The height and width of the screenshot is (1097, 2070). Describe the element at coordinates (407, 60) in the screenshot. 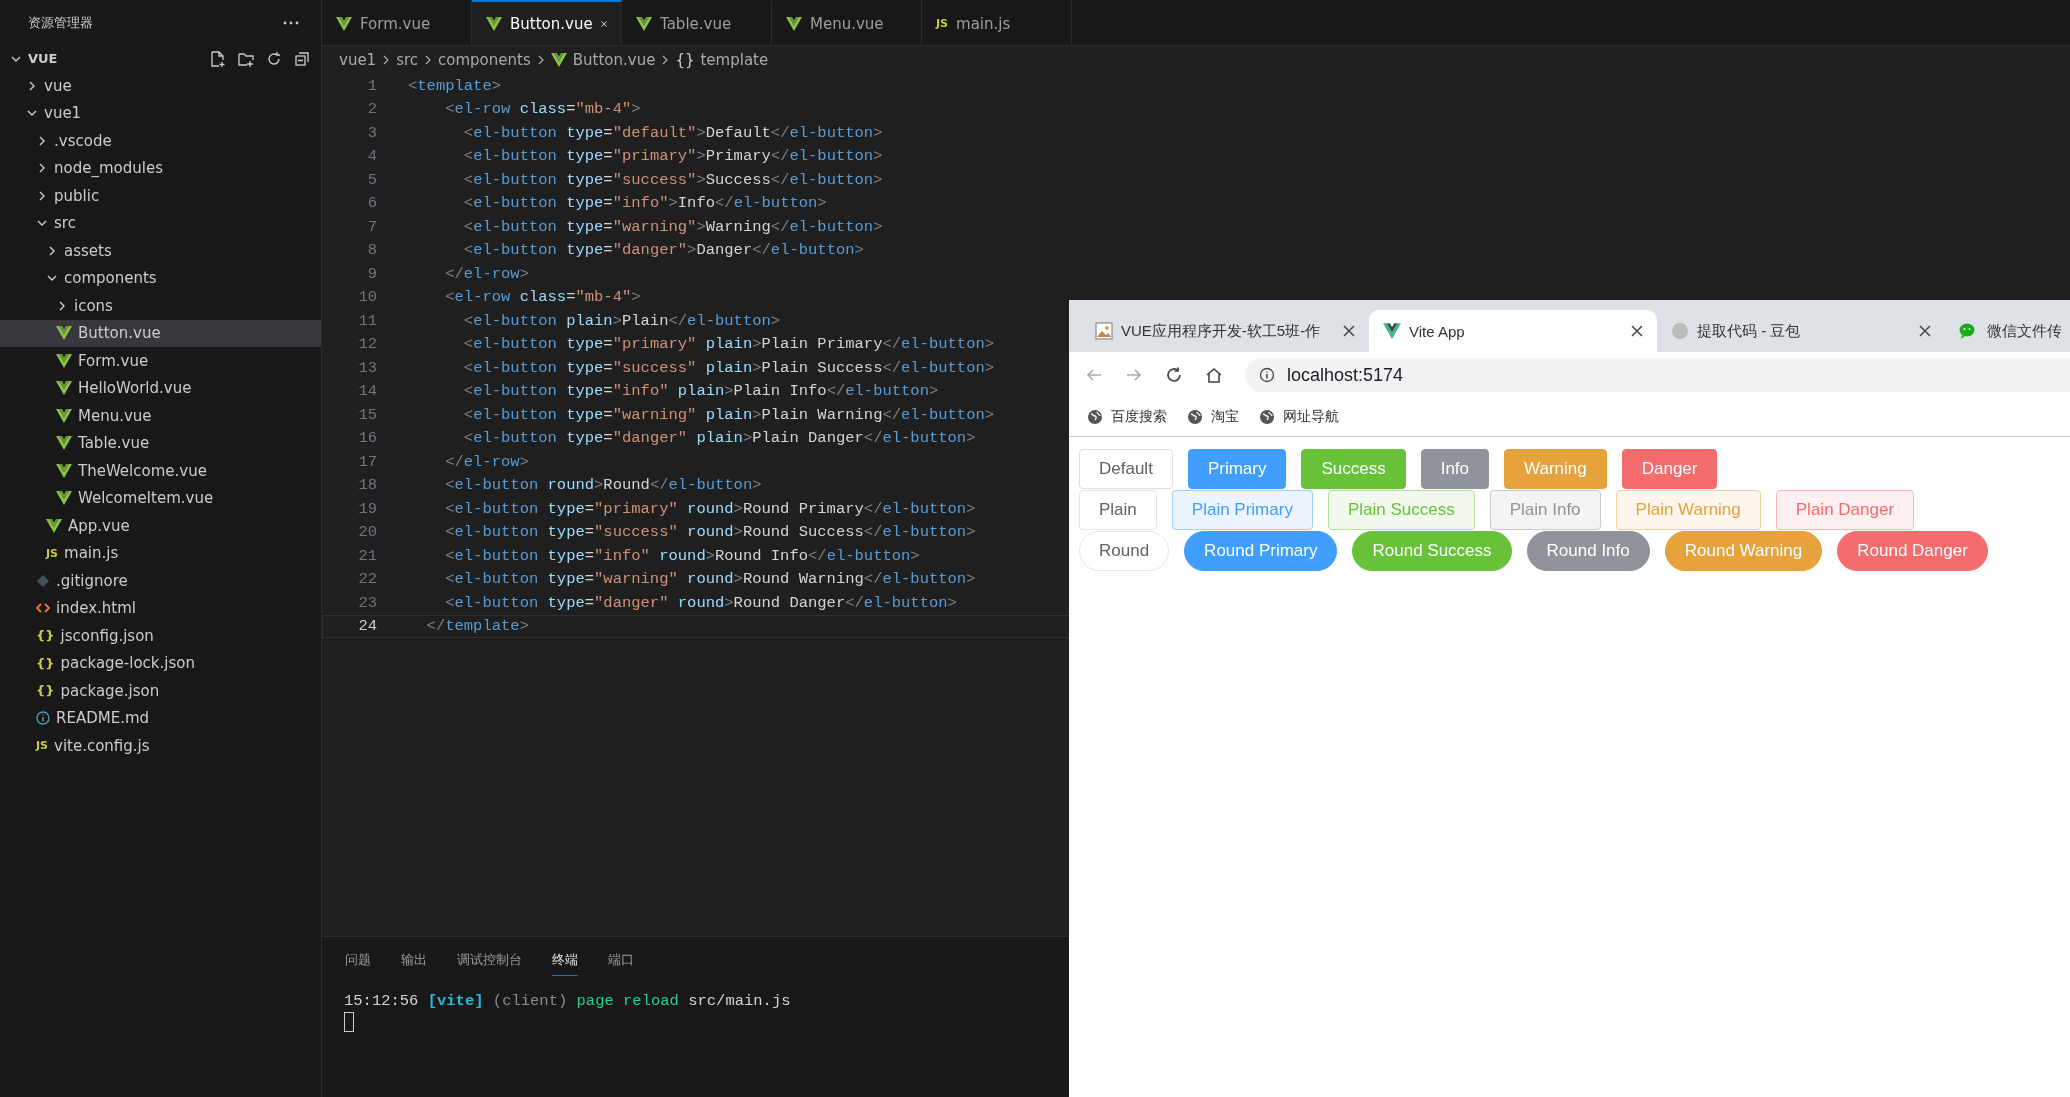

I see `breadcrumb-item: src` at that location.